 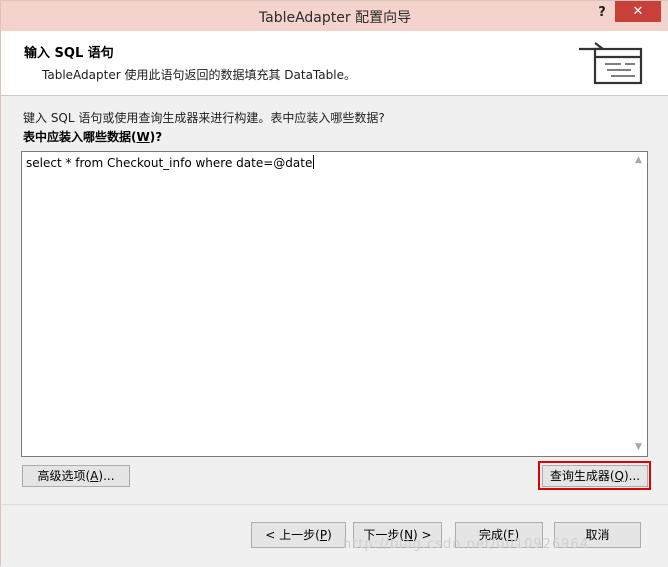 I want to click on instruction-text: 键入 SQL 语句或使用查询生成器来进行构建。表中应装入哪些数据?, so click(x=204, y=118).